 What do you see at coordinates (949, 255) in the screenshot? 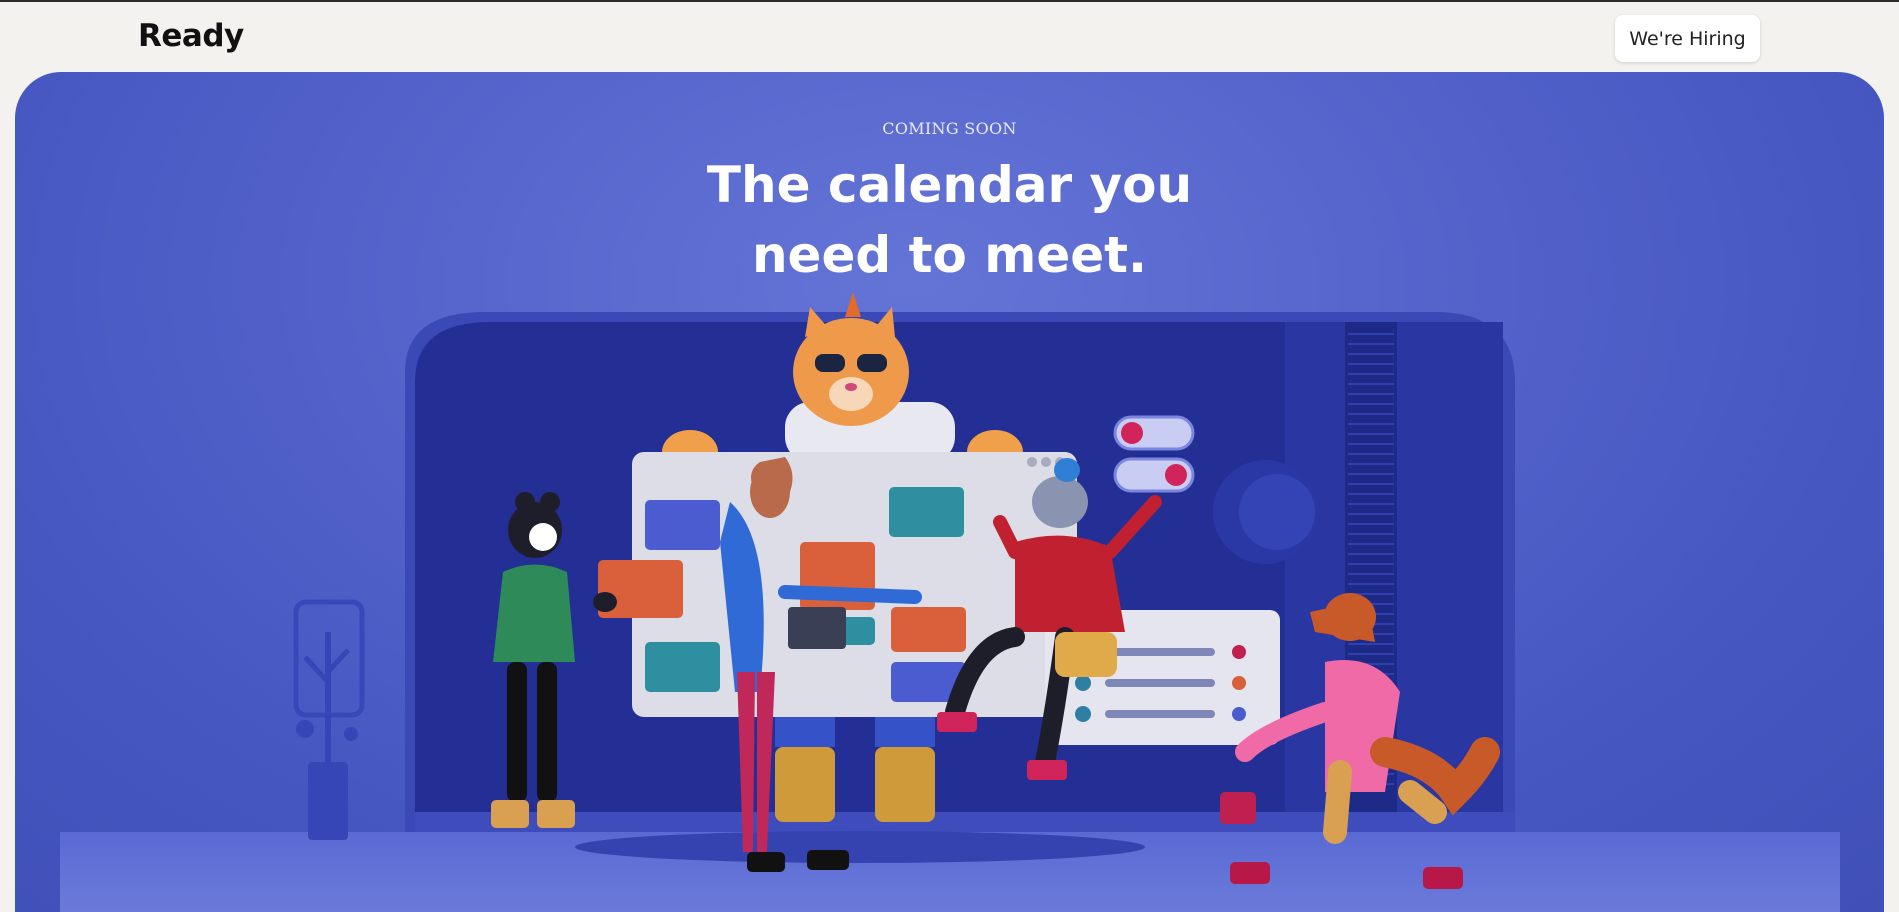
I see `headline-line-2: need to meet.` at bounding box center [949, 255].